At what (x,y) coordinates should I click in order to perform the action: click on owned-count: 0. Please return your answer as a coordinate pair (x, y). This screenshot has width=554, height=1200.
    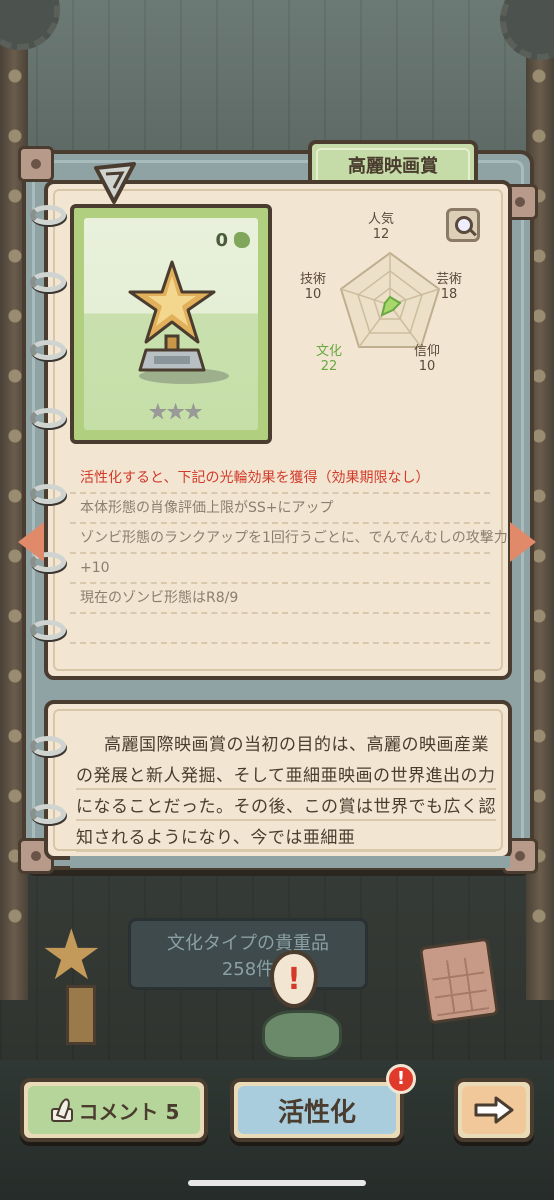
    Looking at the image, I should click on (221, 240).